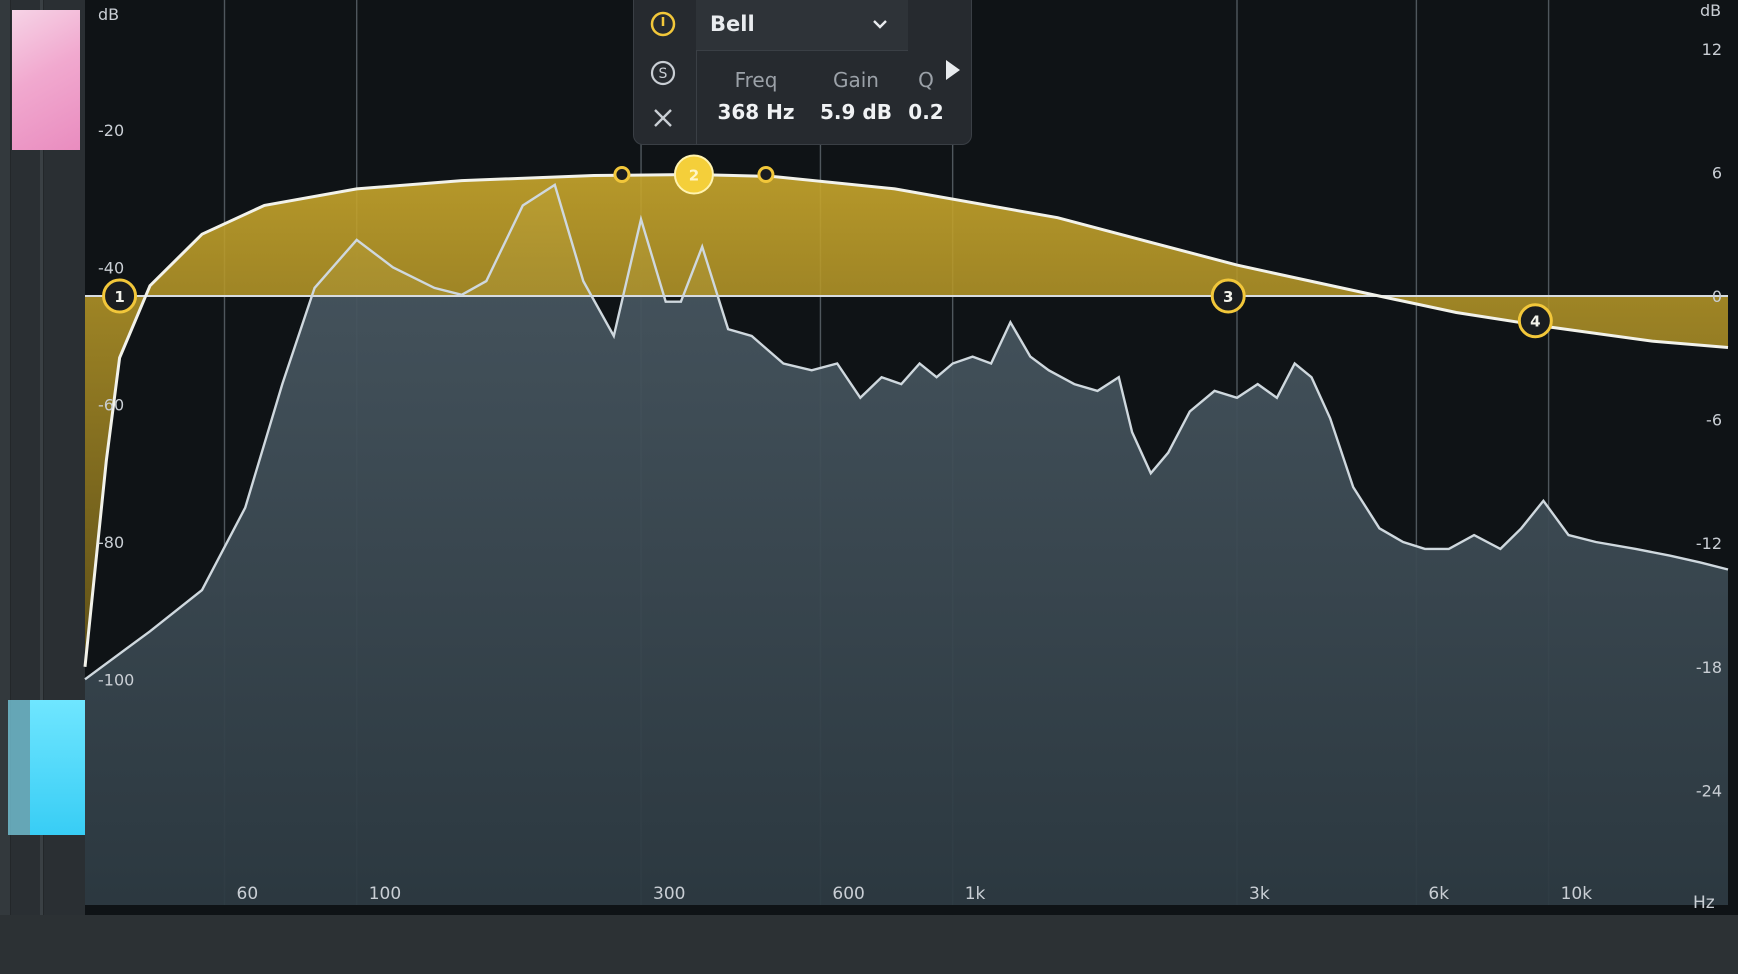  I want to click on freq-tick-label: 1k, so click(975, 894).